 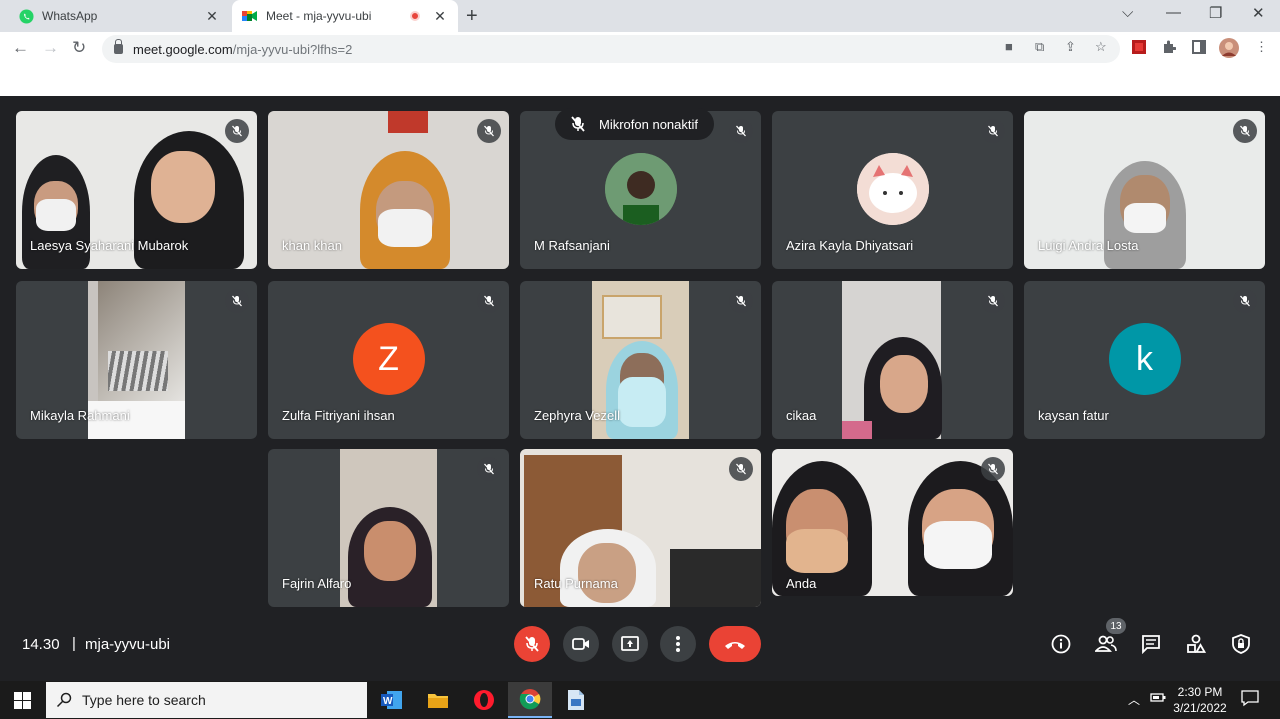 I want to click on participant-name: Zulfa Fitriyani ihsan, so click(x=338, y=415).